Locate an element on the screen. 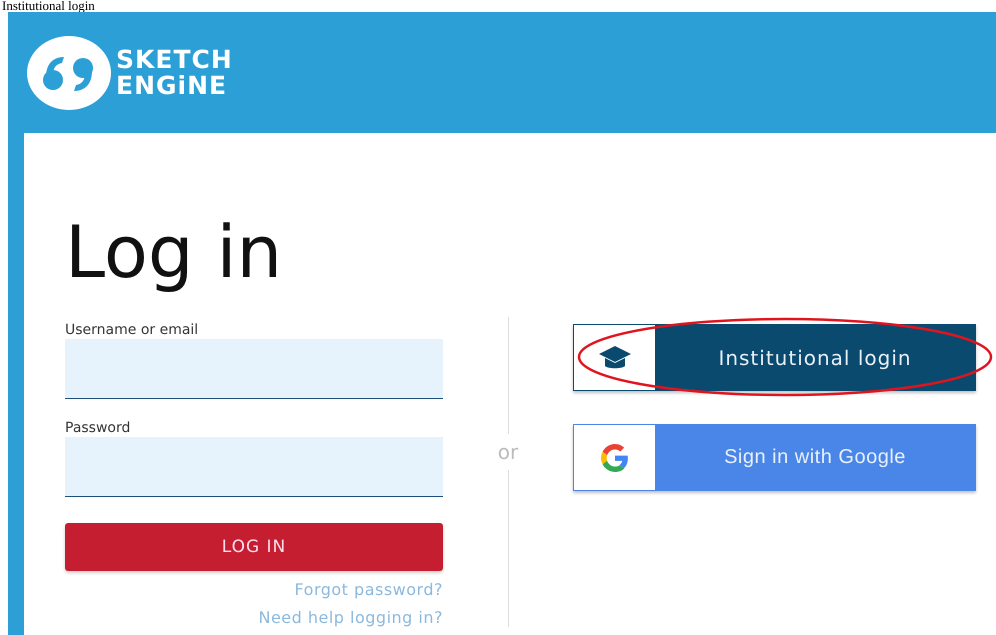 The height and width of the screenshot is (635, 996). logo-text: SKETCH ENGiNE is located at coordinates (174, 72).